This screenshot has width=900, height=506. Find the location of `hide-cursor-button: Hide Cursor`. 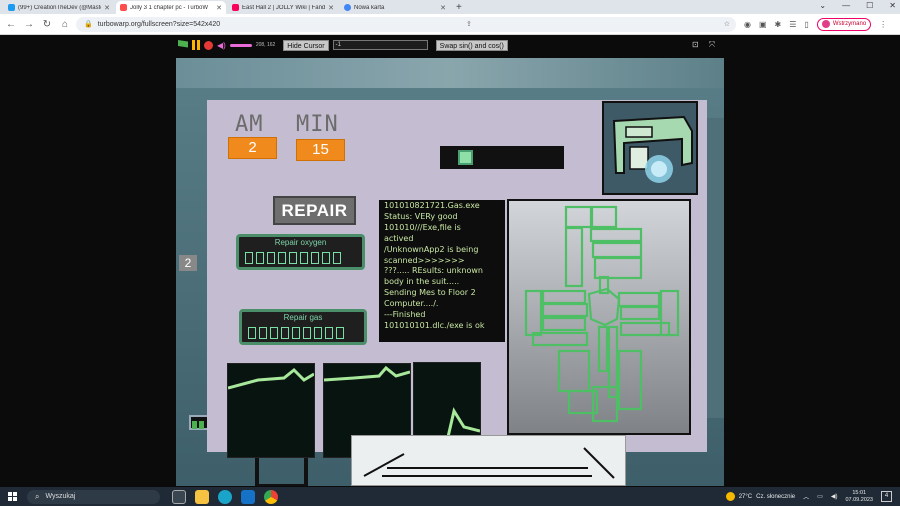

hide-cursor-button: Hide Cursor is located at coordinates (306, 45).